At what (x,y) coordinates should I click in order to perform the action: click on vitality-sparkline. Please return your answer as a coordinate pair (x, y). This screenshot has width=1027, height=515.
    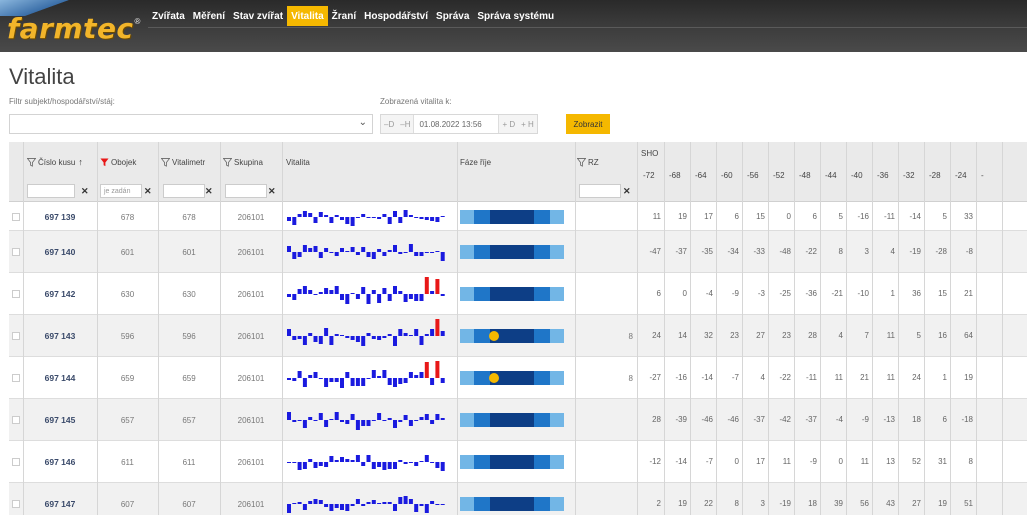
    Looking at the image, I should click on (366, 504).